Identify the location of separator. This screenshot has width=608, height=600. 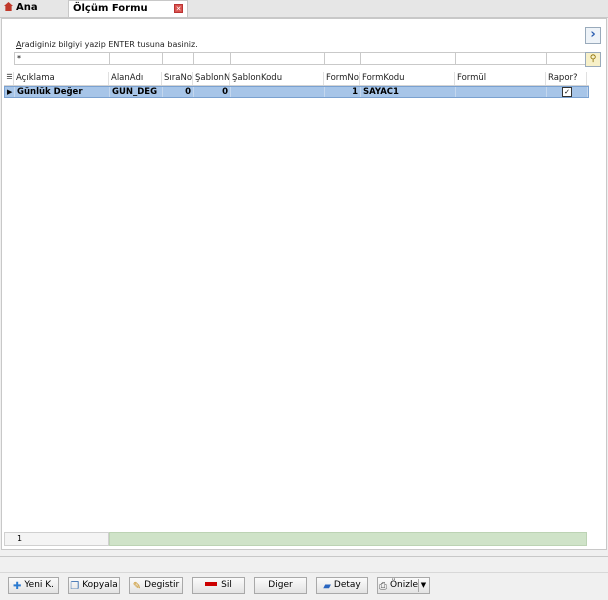
(304, 563).